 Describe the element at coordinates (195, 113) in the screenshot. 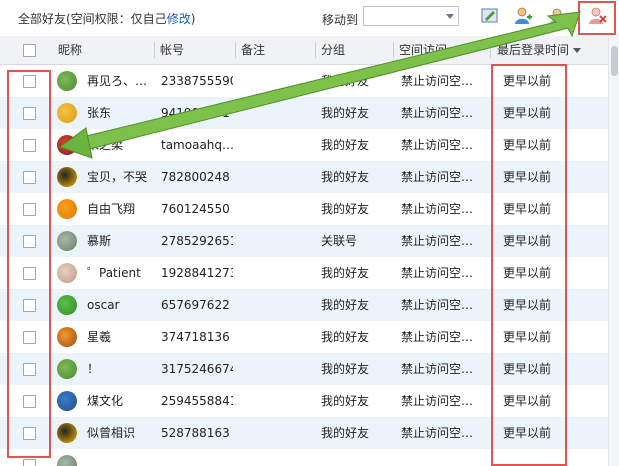

I see `account-cell: 941901471` at that location.